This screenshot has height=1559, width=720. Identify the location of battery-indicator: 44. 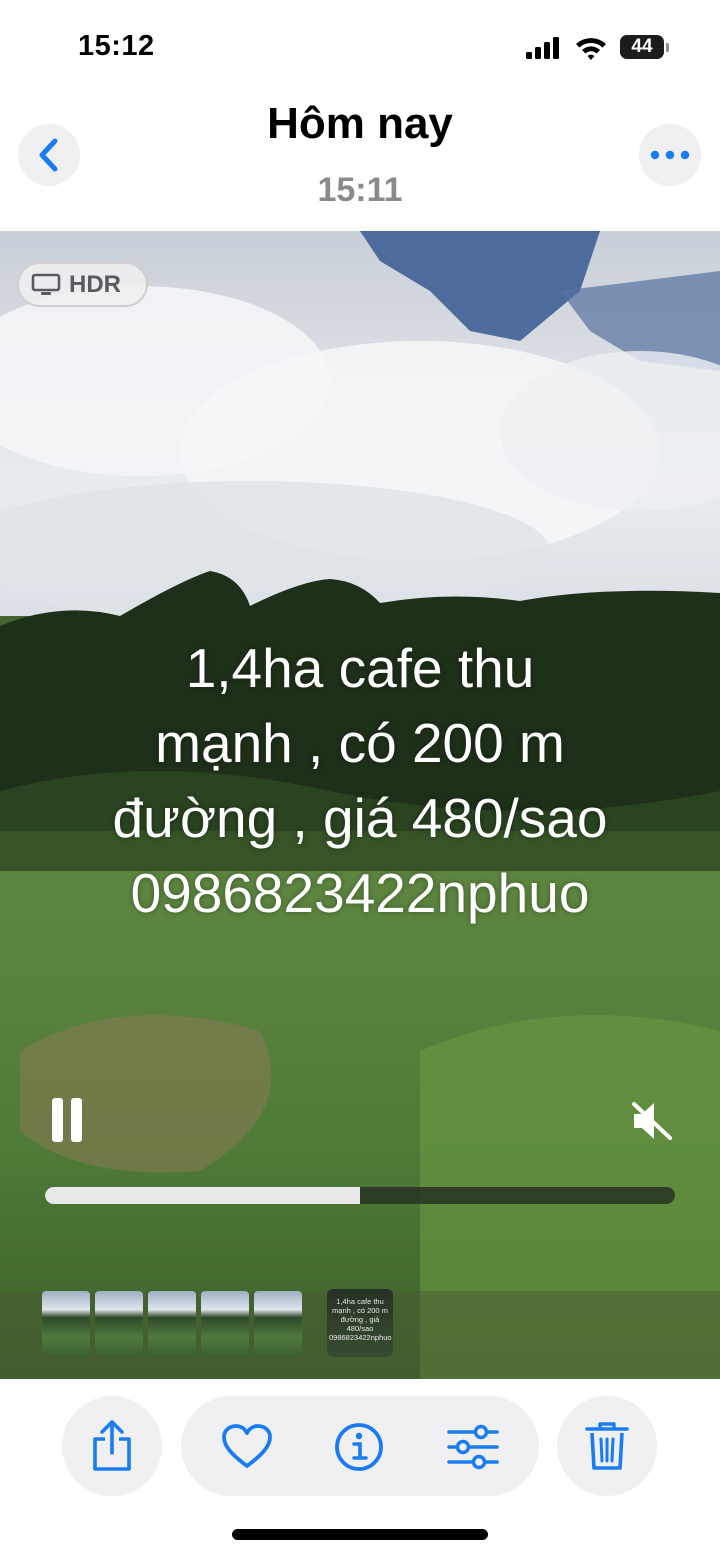
(645, 48).